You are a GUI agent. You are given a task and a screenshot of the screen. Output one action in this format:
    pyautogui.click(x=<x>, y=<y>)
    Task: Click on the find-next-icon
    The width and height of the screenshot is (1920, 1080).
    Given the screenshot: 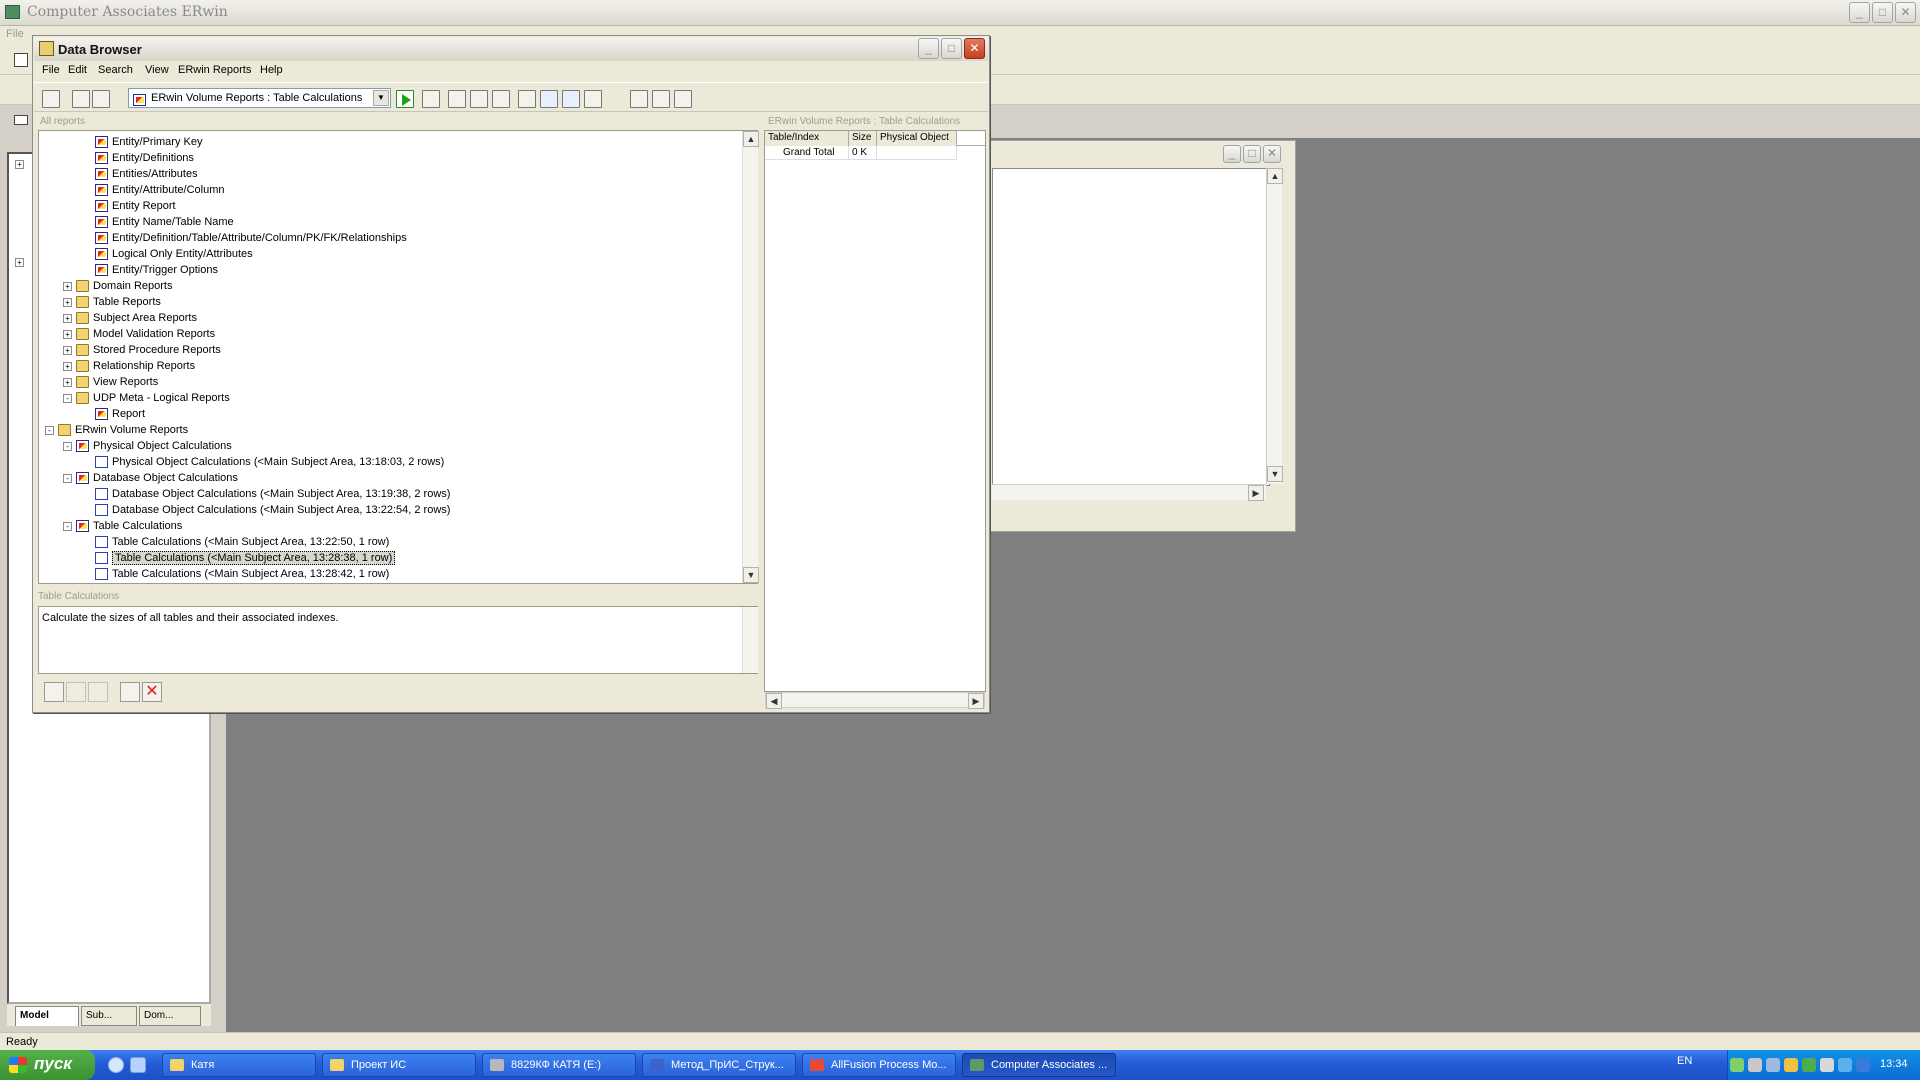 What is the action you would take?
    pyautogui.click(x=479, y=99)
    